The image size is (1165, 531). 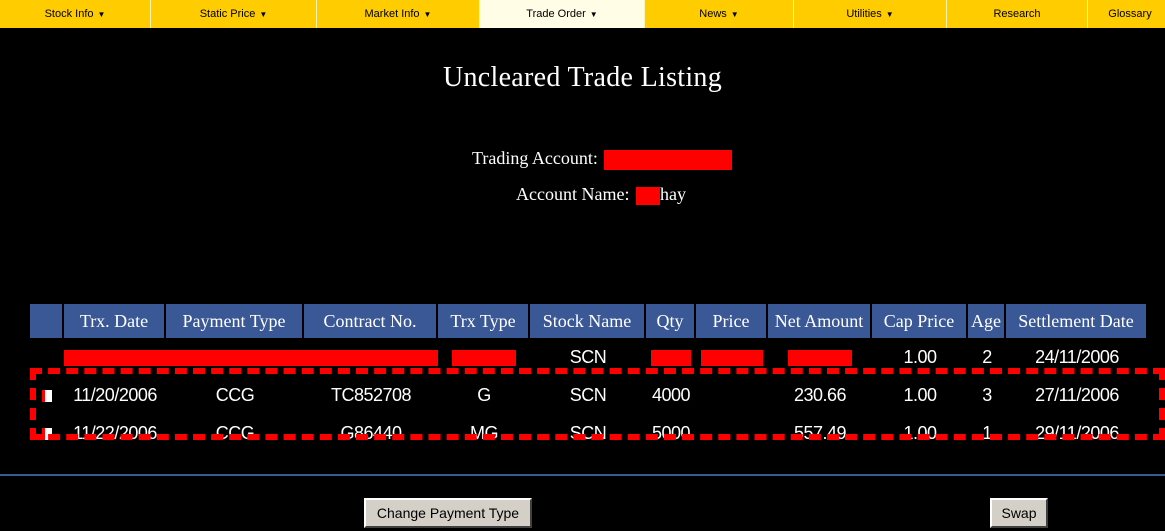 I want to click on cell-qty, so click(x=671, y=357).